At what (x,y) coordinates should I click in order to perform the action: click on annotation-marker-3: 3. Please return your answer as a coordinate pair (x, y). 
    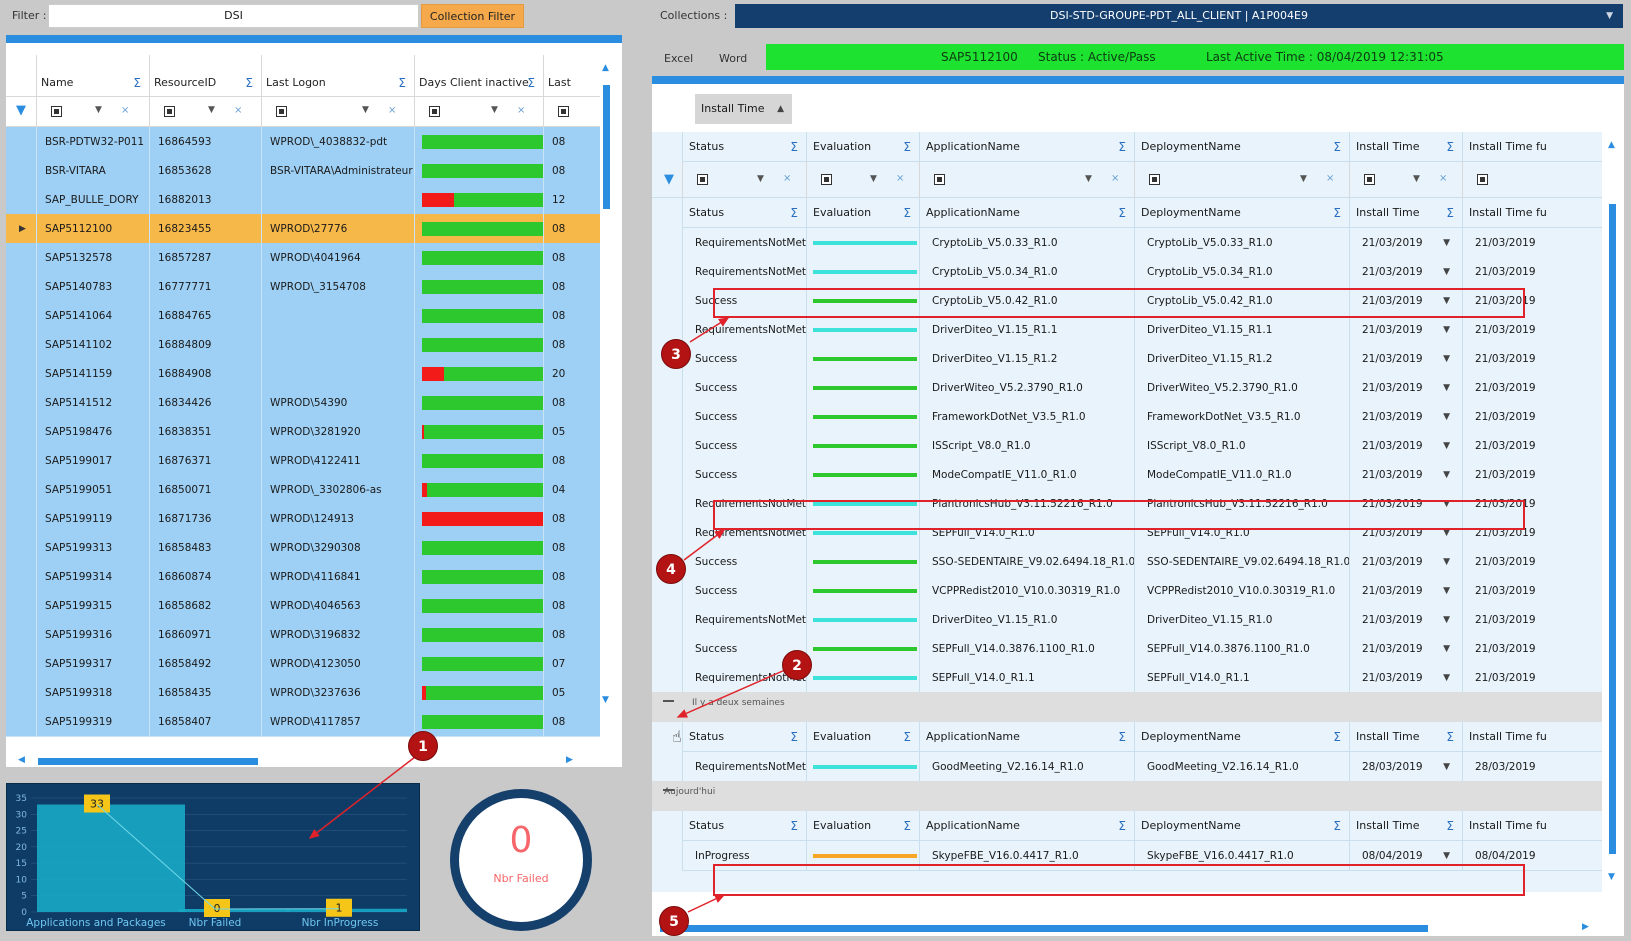
    Looking at the image, I should click on (676, 354).